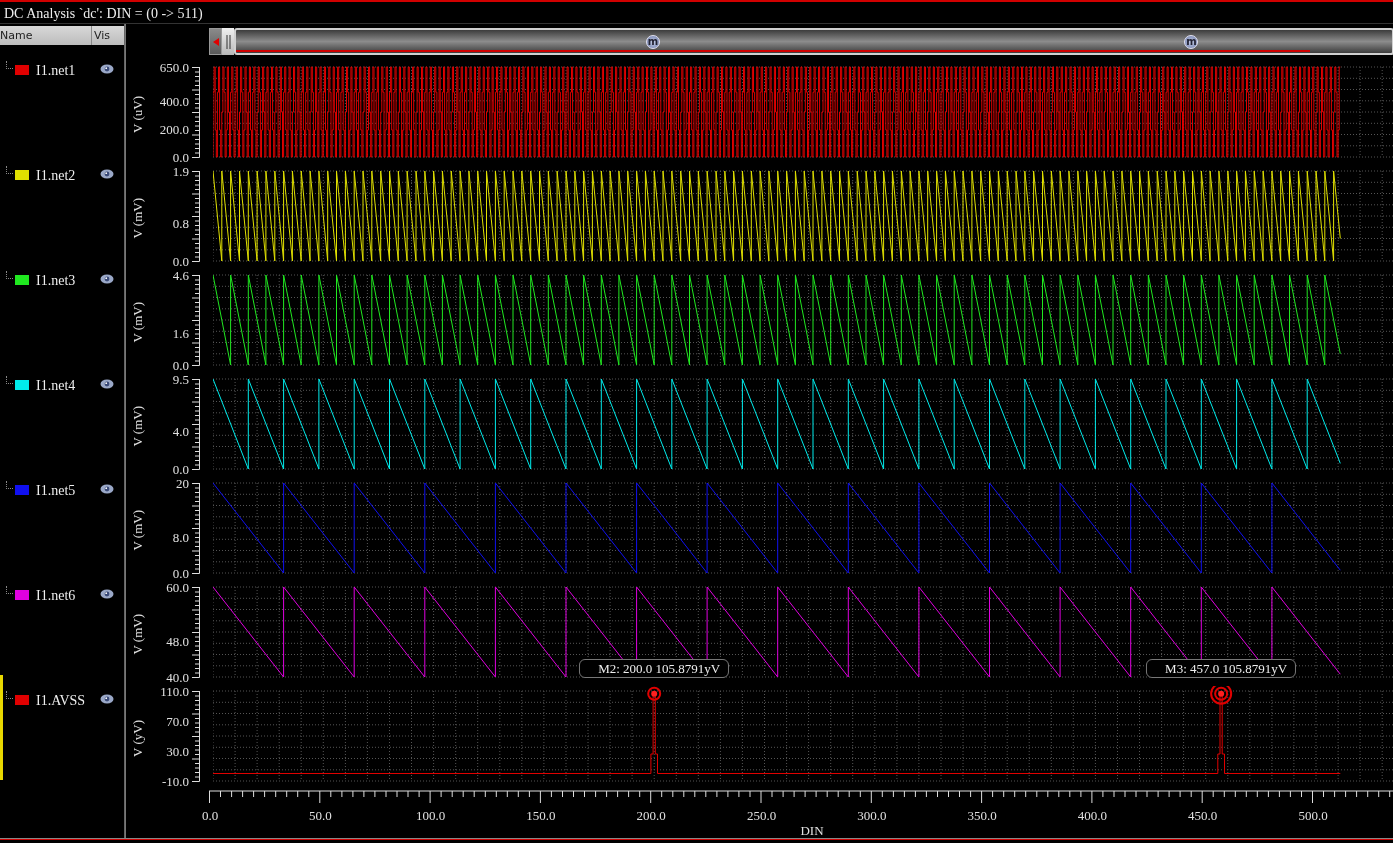  I want to click on tick-label: 70.0, so click(177, 721).